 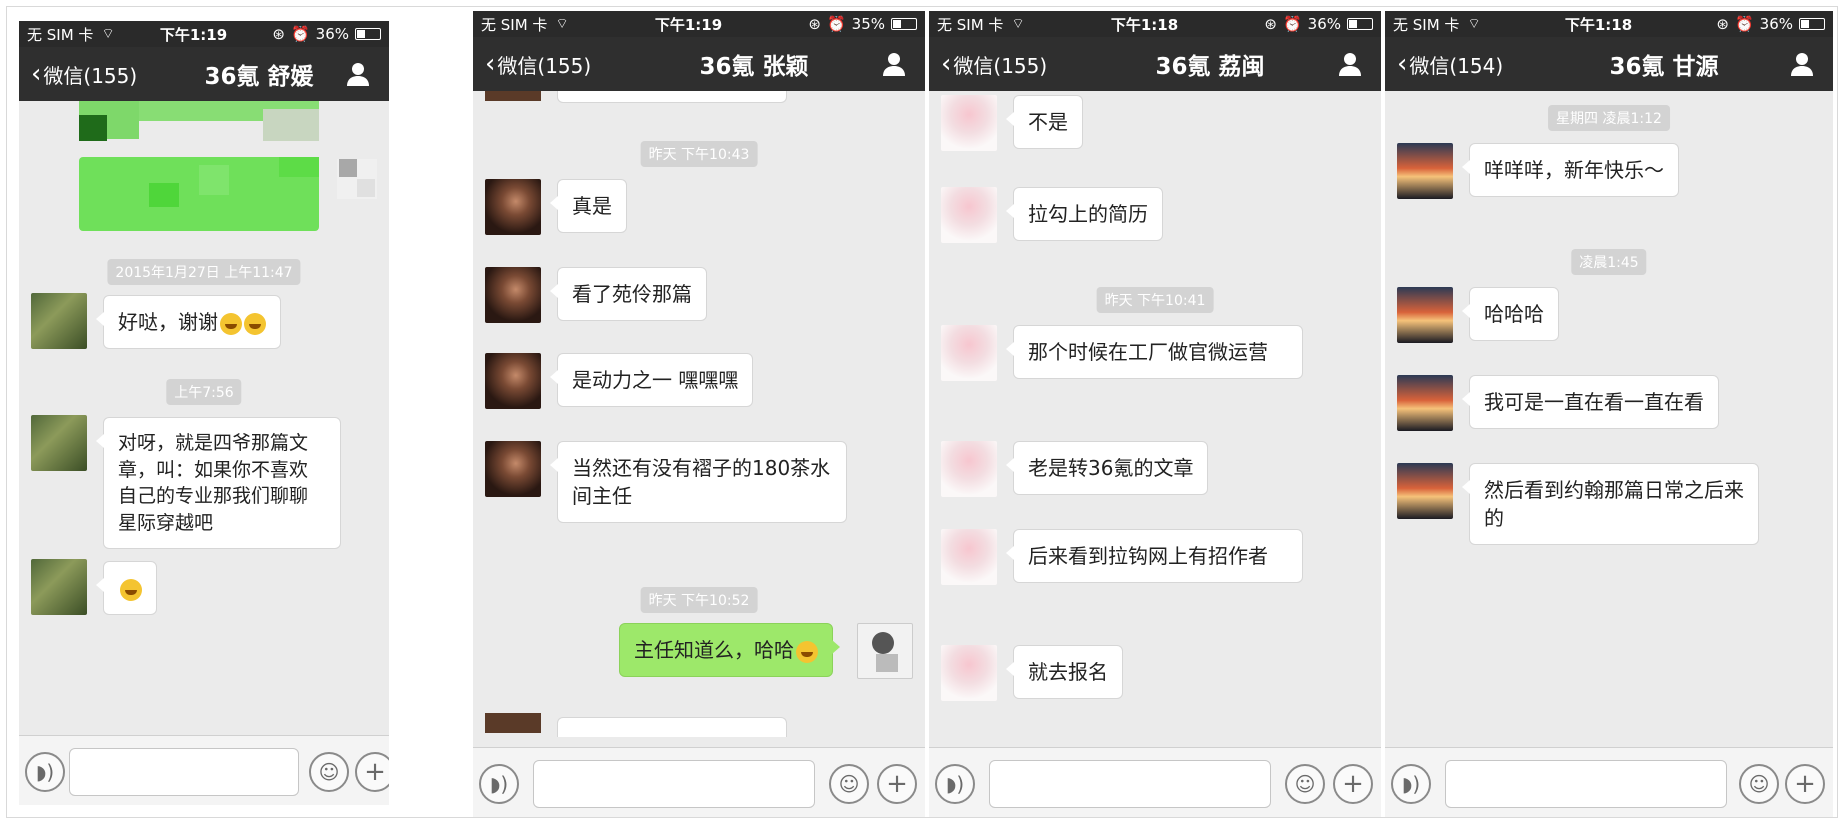 I want to click on message-bubble: 看了苑伶那篇, so click(x=628, y=294).